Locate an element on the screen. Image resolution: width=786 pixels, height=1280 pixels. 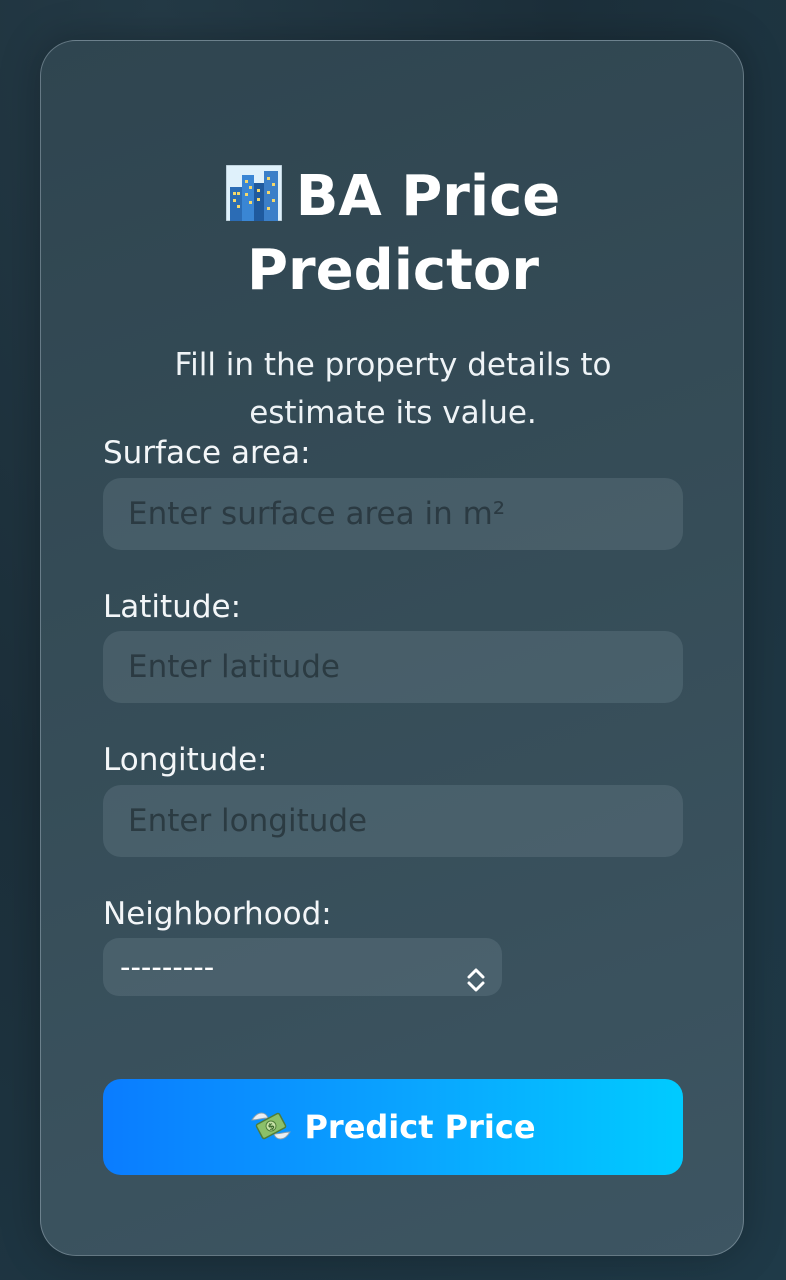
latitude-label: Latitude: is located at coordinates (172, 607).